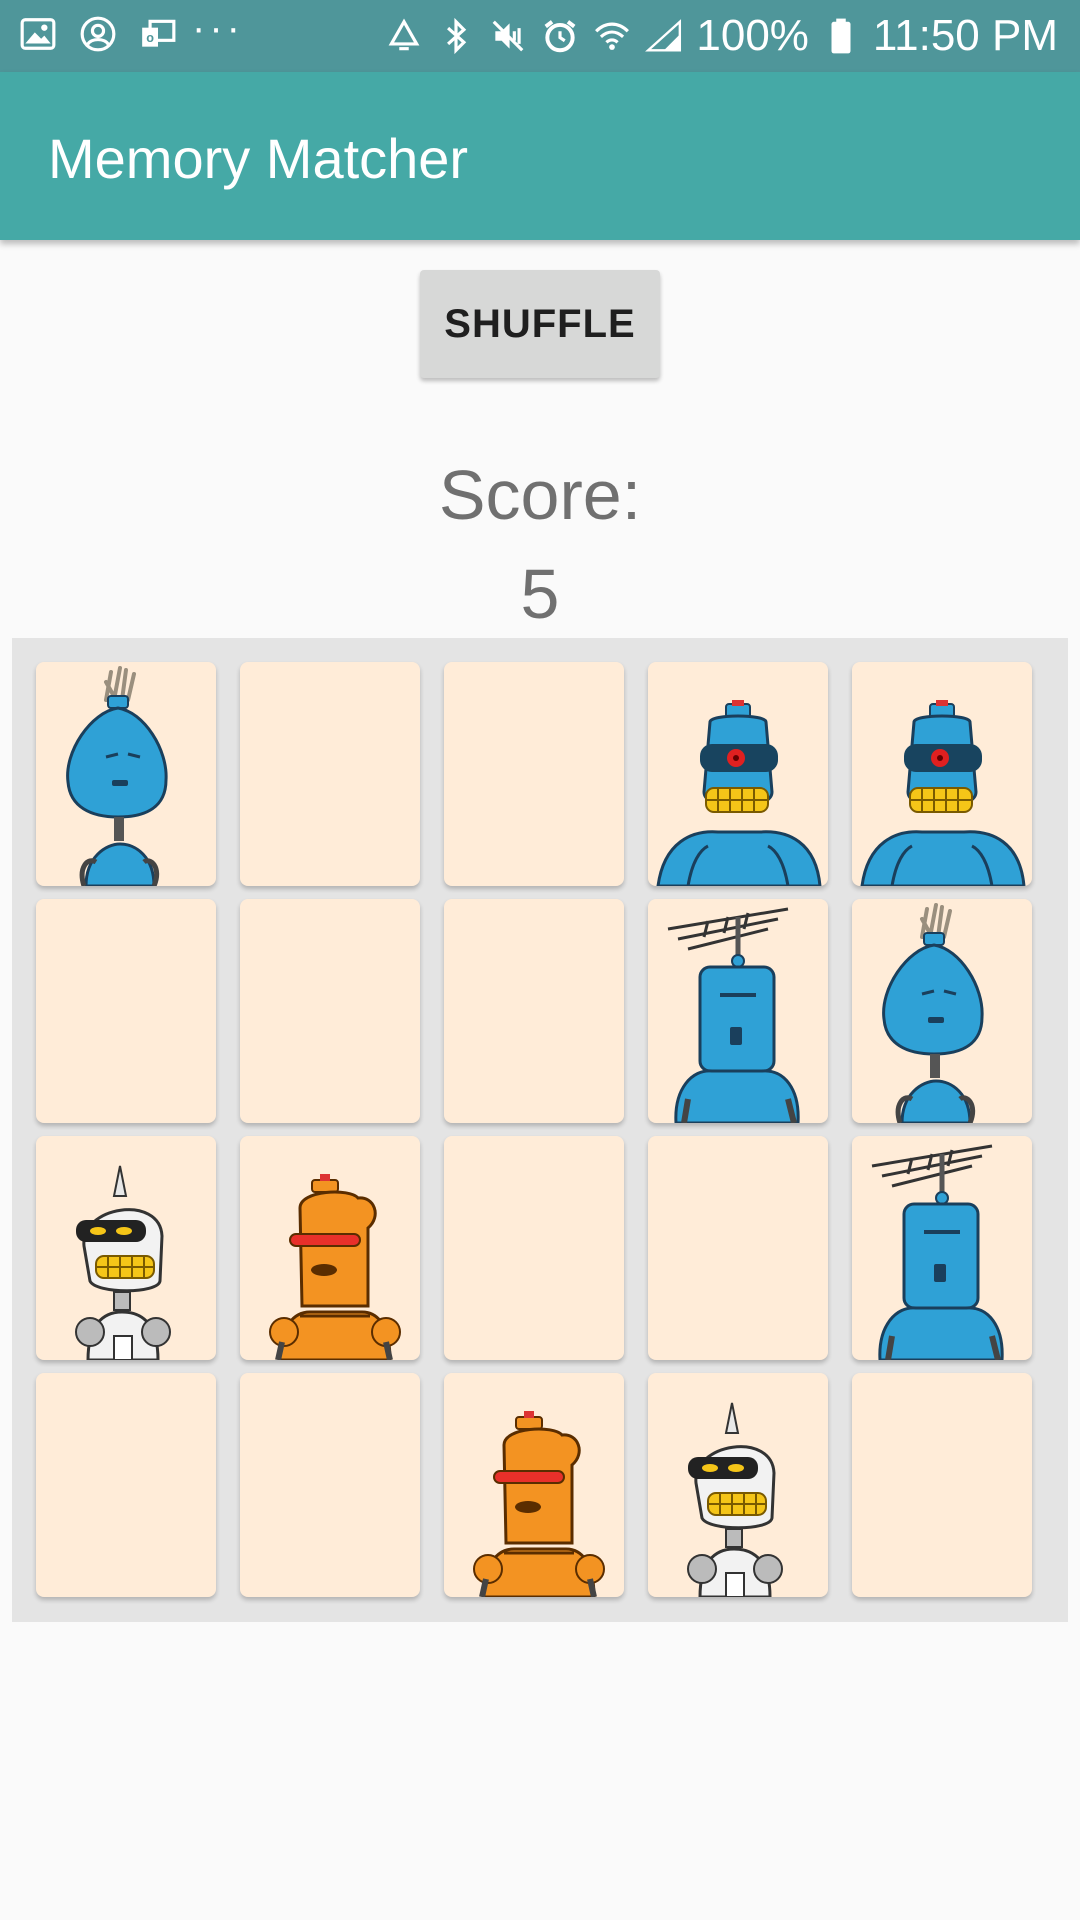  Describe the element at coordinates (752, 35) in the screenshot. I see `battery-percent: 100%` at that location.